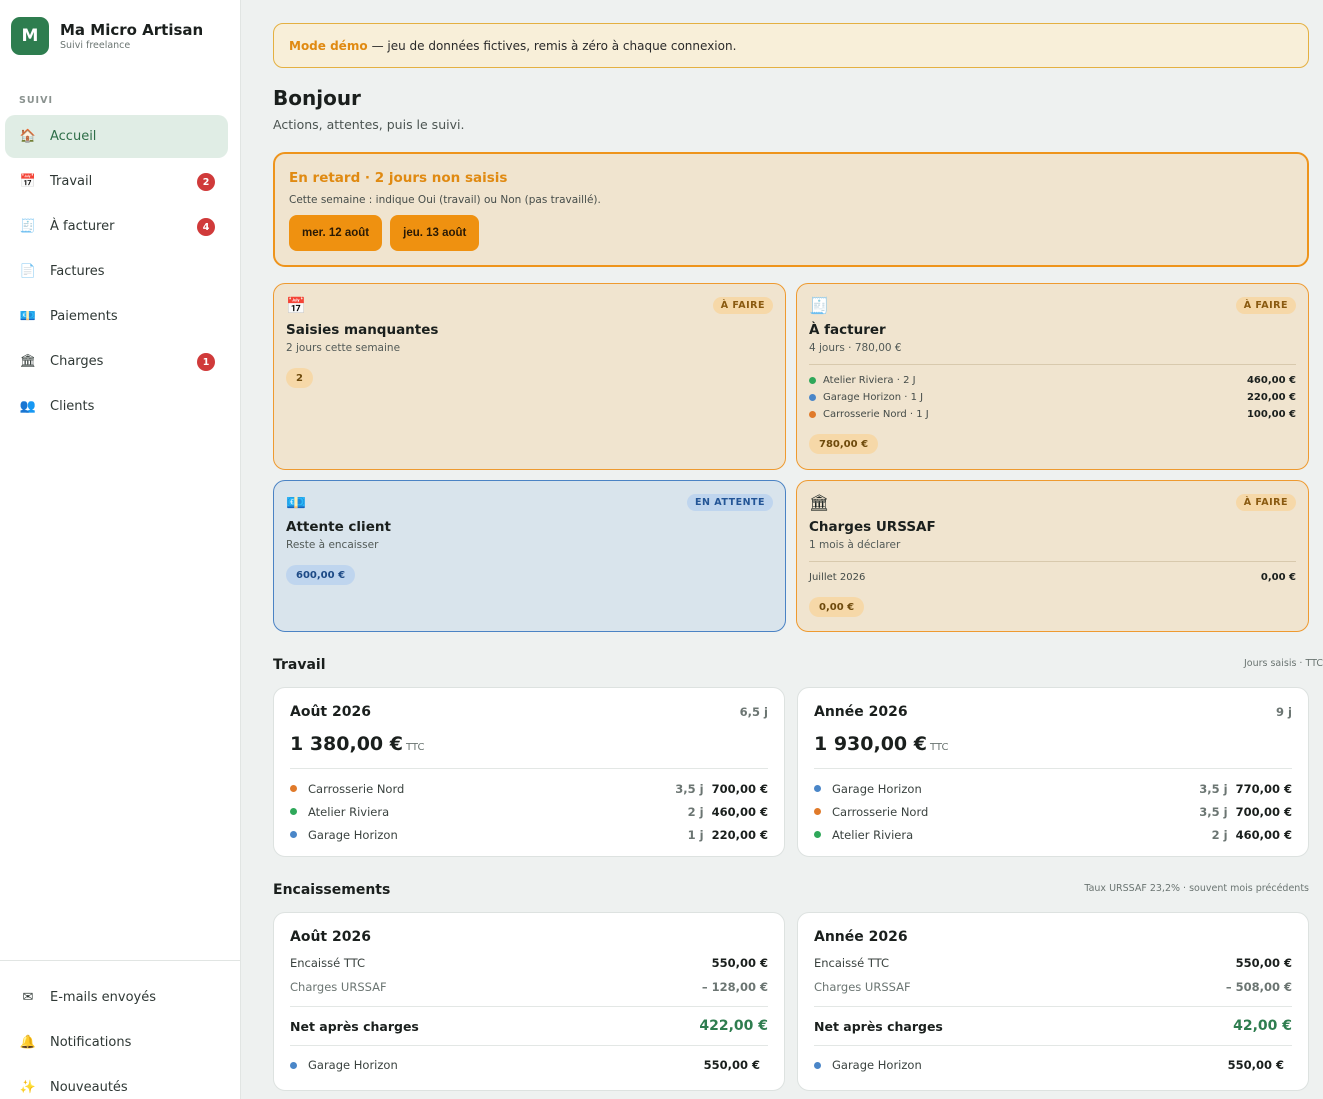  Describe the element at coordinates (695, 834) in the screenshot. I see `days: 1 j` at that location.